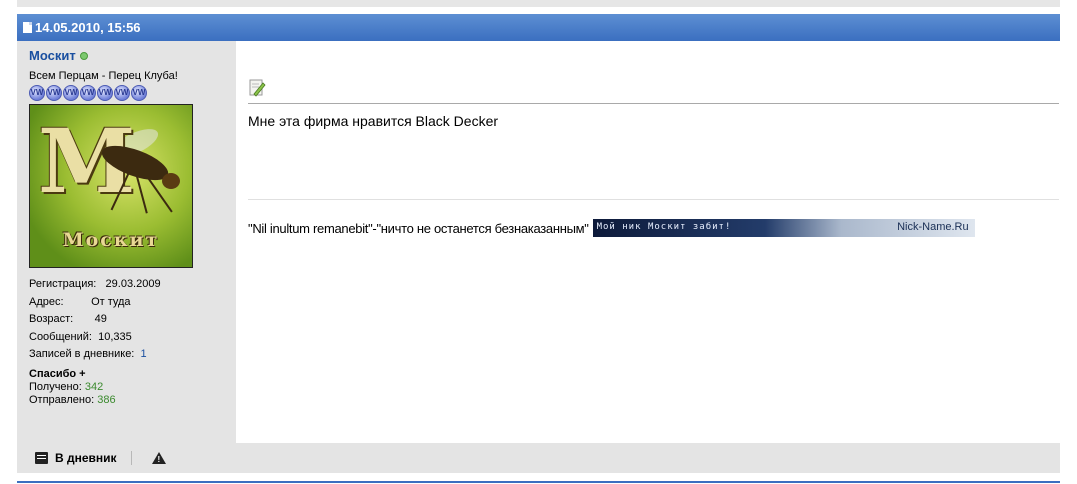  I want to click on footer-separator, so click(131, 458).